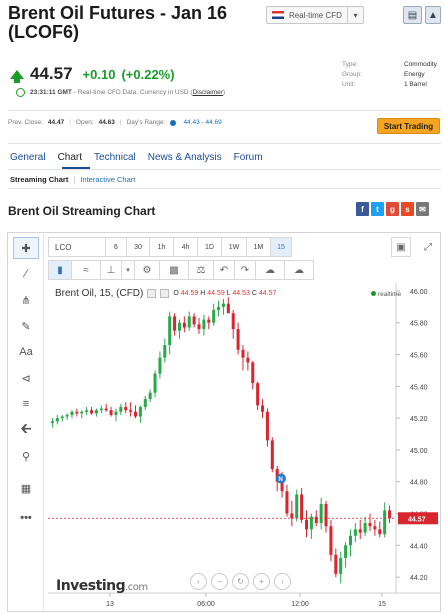 This screenshot has width=444, height=614. What do you see at coordinates (201, 270) in the screenshot?
I see `compare-icon: ⚖` at bounding box center [201, 270].